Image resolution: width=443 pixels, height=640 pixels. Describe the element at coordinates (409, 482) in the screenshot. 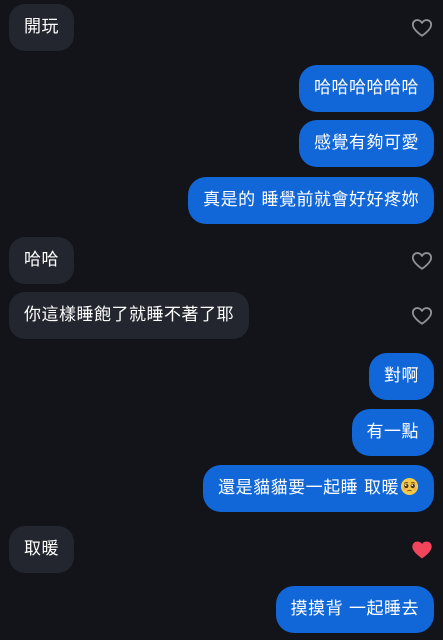

I see `pleading-face-emoji` at that location.